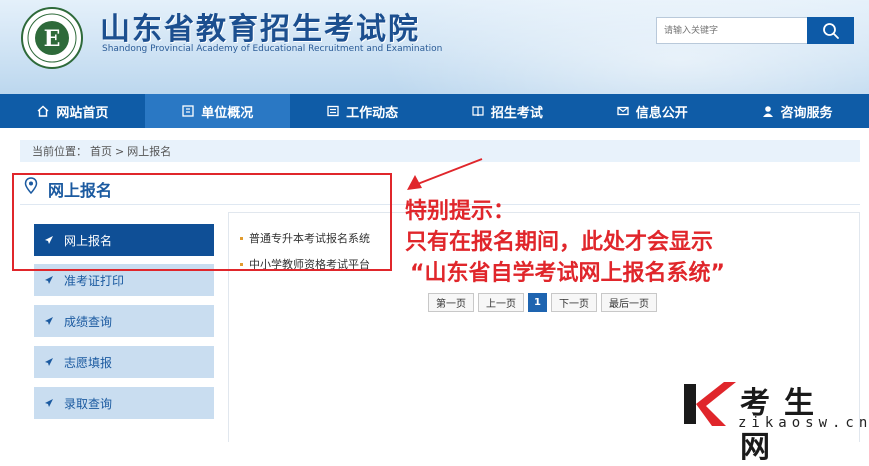 This screenshot has width=869, height=466. I want to click on search-input, so click(732, 30).